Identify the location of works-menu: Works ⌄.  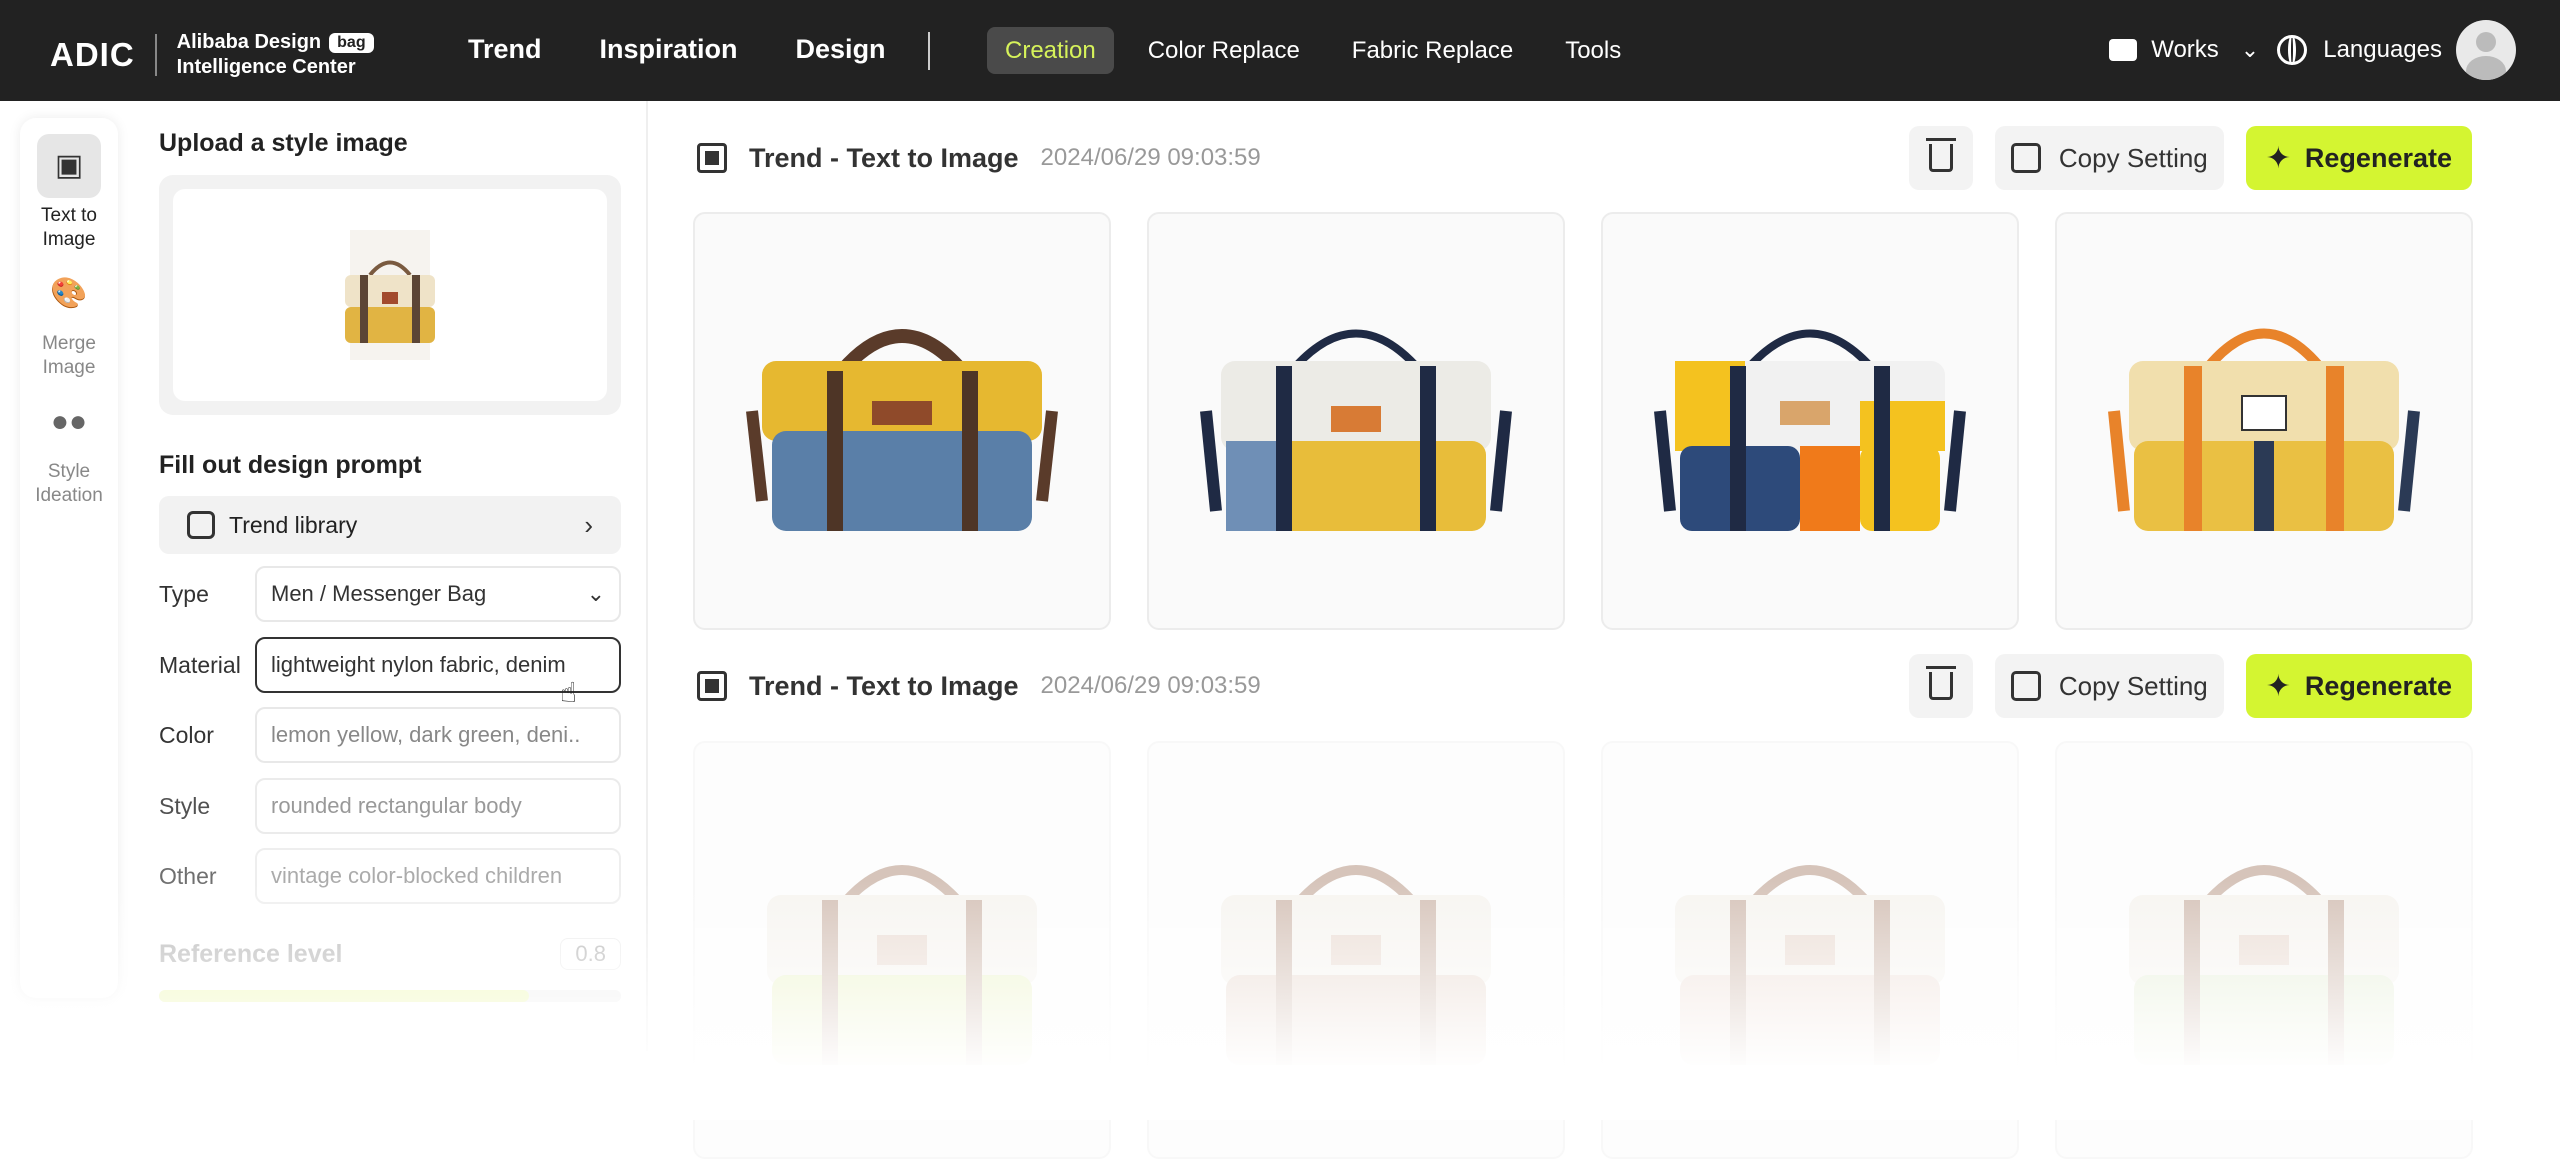
(2184, 50).